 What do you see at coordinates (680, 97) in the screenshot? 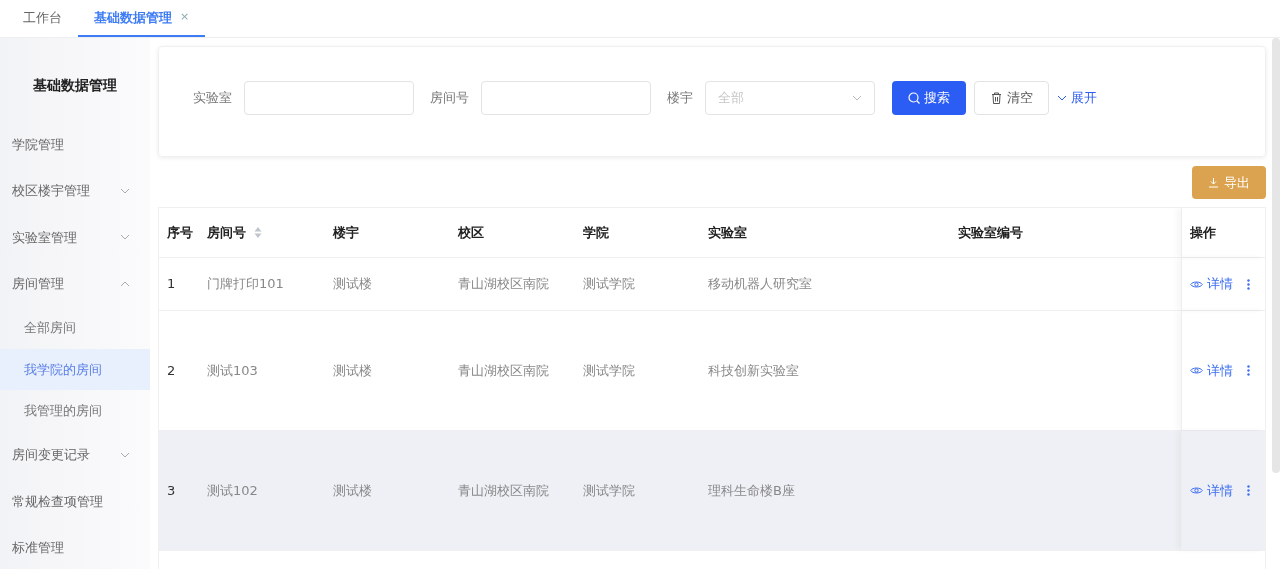
I see `field-label: 楼宇` at bounding box center [680, 97].